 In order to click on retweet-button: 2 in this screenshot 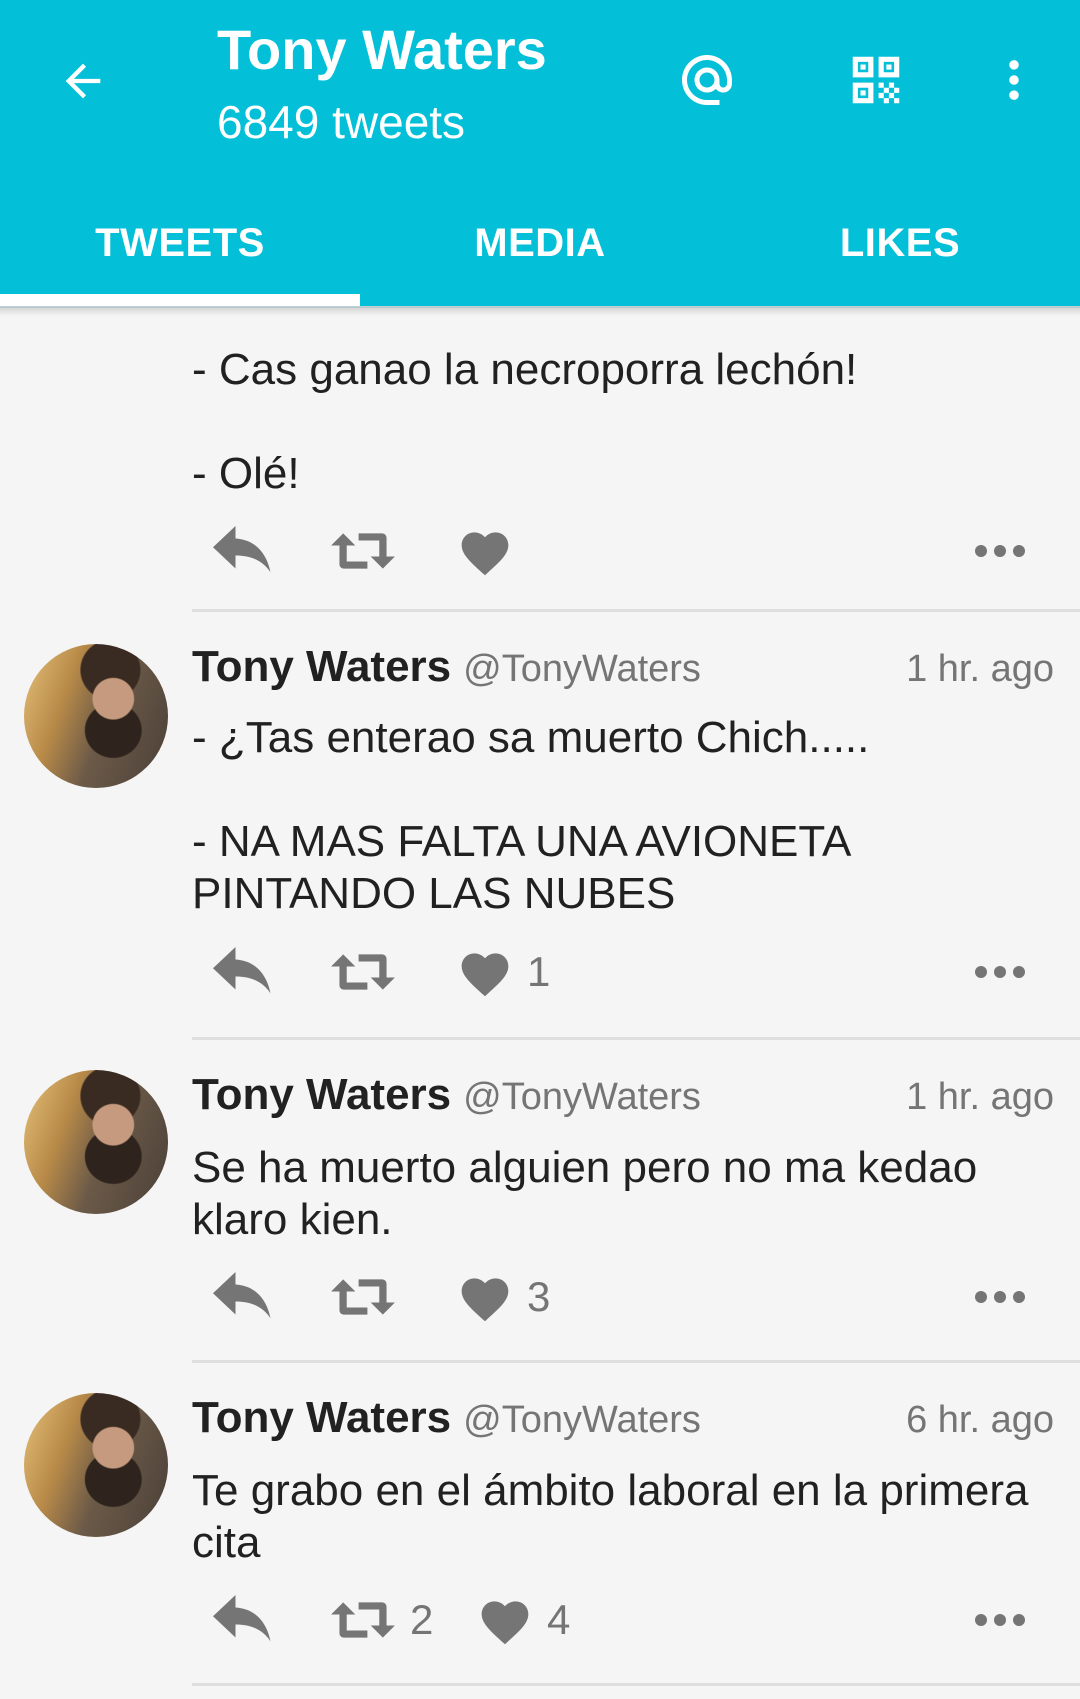, I will do `click(381, 1620)`.